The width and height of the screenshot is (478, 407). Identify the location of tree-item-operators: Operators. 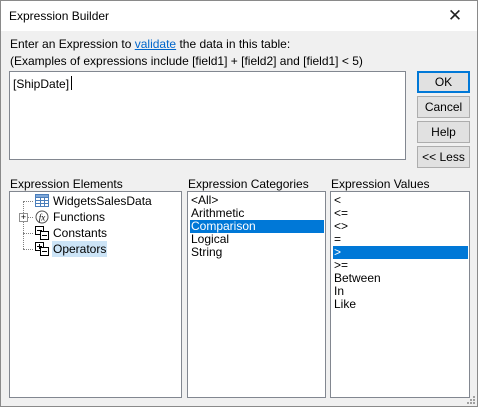
(80, 249).